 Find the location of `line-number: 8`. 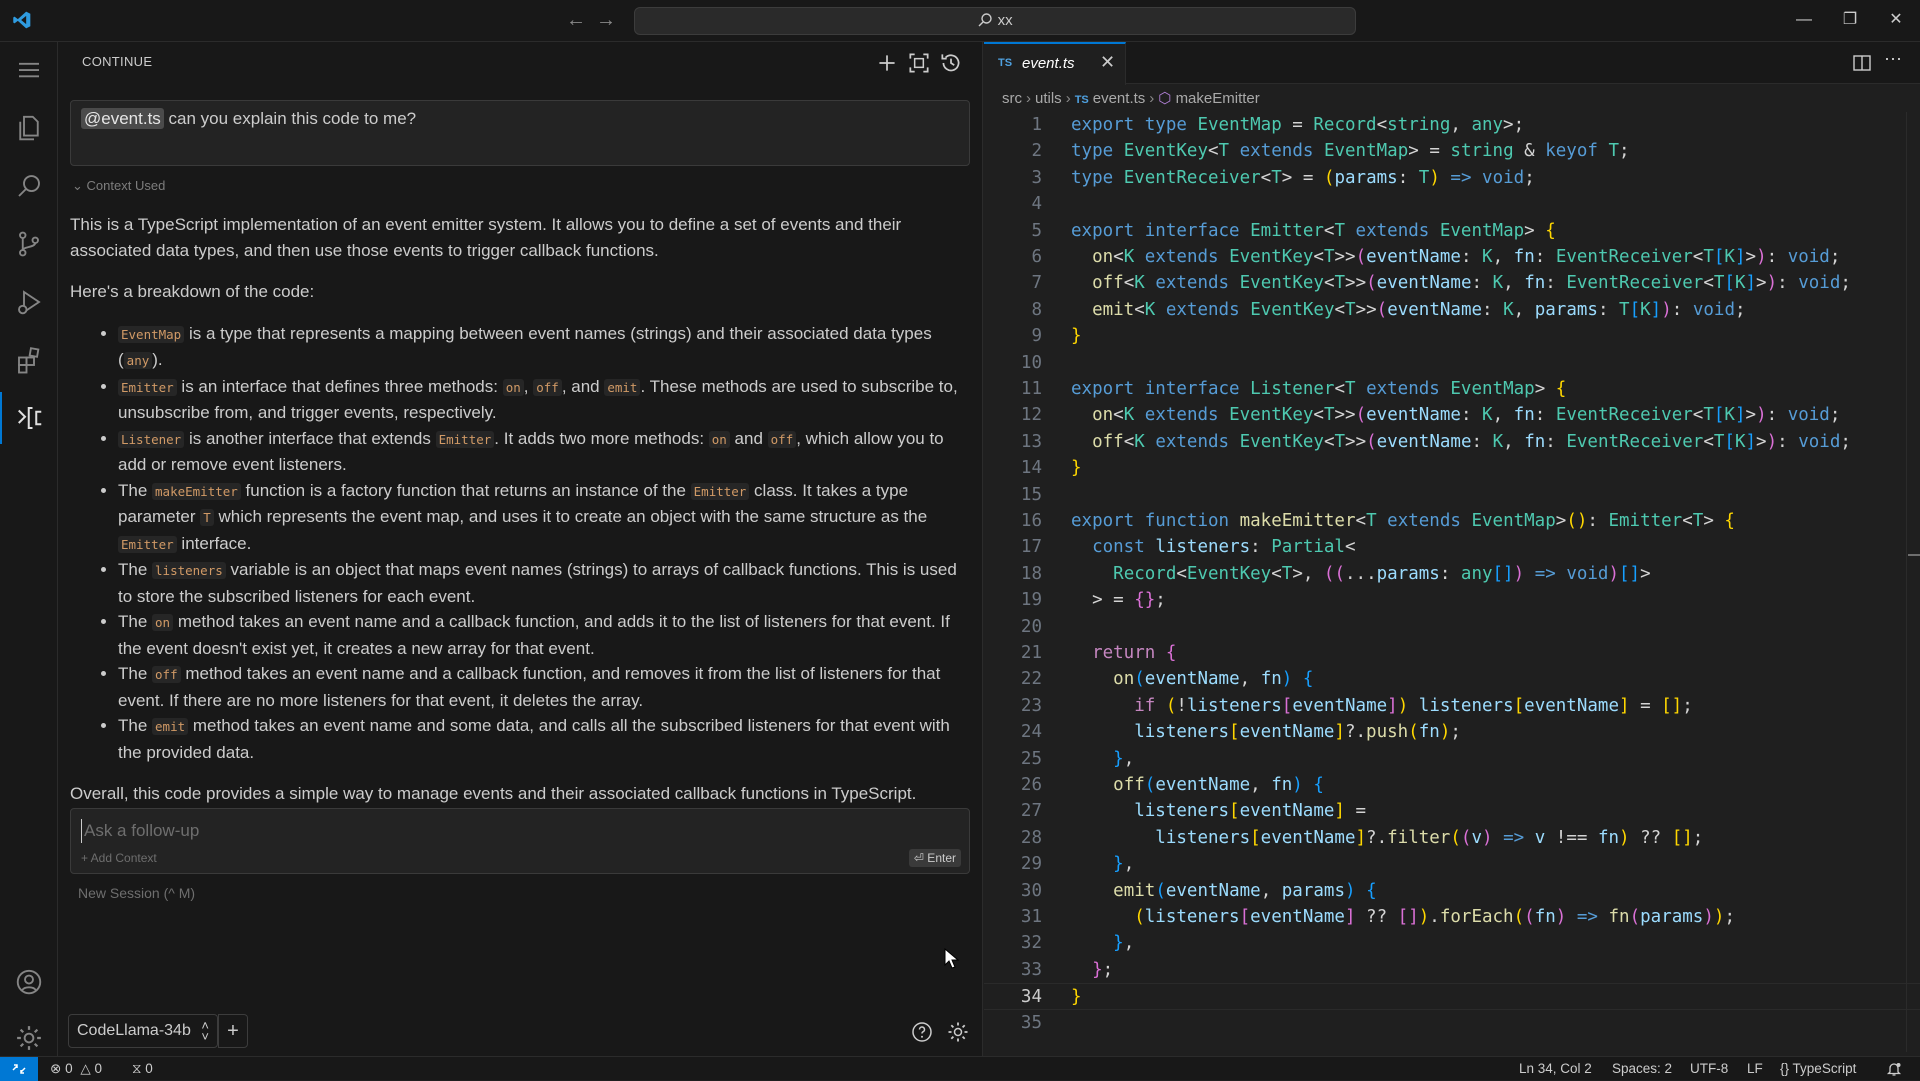

line-number: 8 is located at coordinates (1036, 309).